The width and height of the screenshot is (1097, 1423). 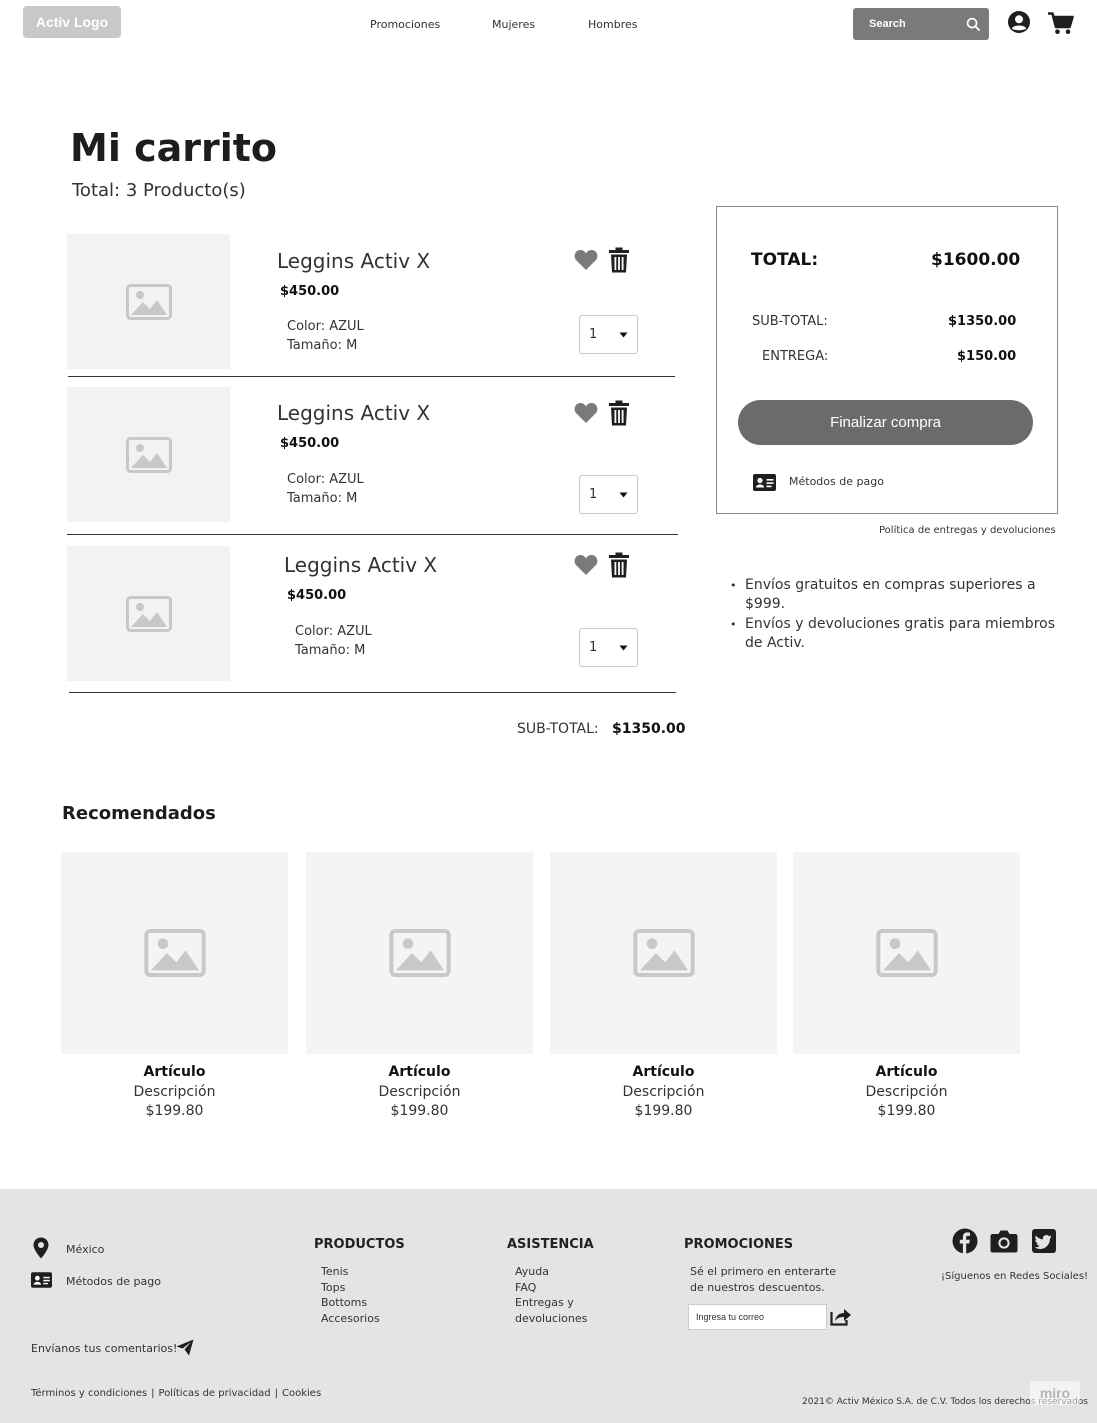 What do you see at coordinates (757, 1317) in the screenshot?
I see `newsletter-email-input` at bounding box center [757, 1317].